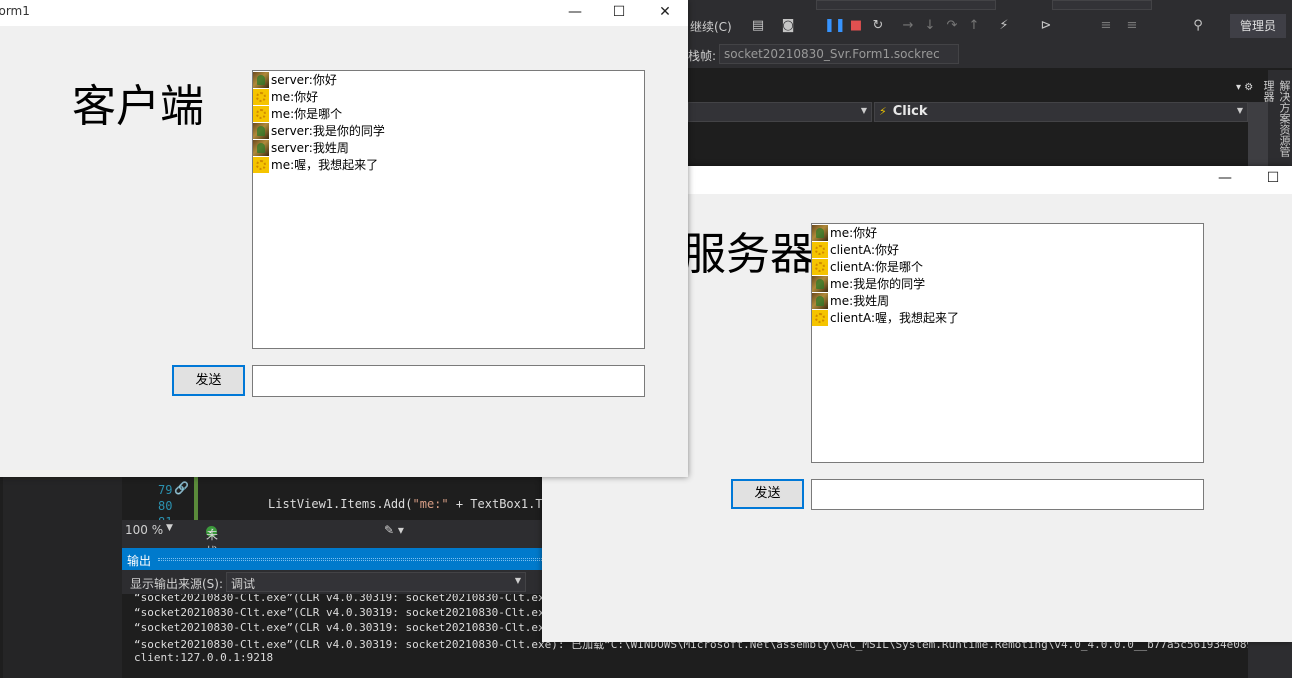 Image resolution: width=1292 pixels, height=678 pixels. I want to click on server-heading: 服务器, so click(748, 254).